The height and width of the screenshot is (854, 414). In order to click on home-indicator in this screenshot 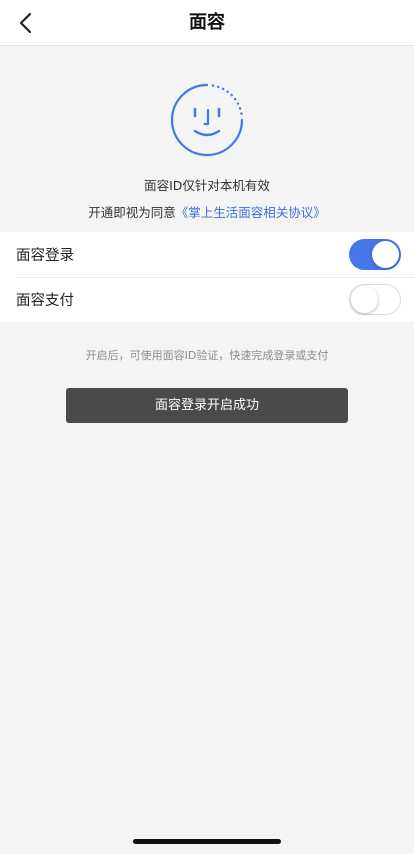, I will do `click(207, 841)`.